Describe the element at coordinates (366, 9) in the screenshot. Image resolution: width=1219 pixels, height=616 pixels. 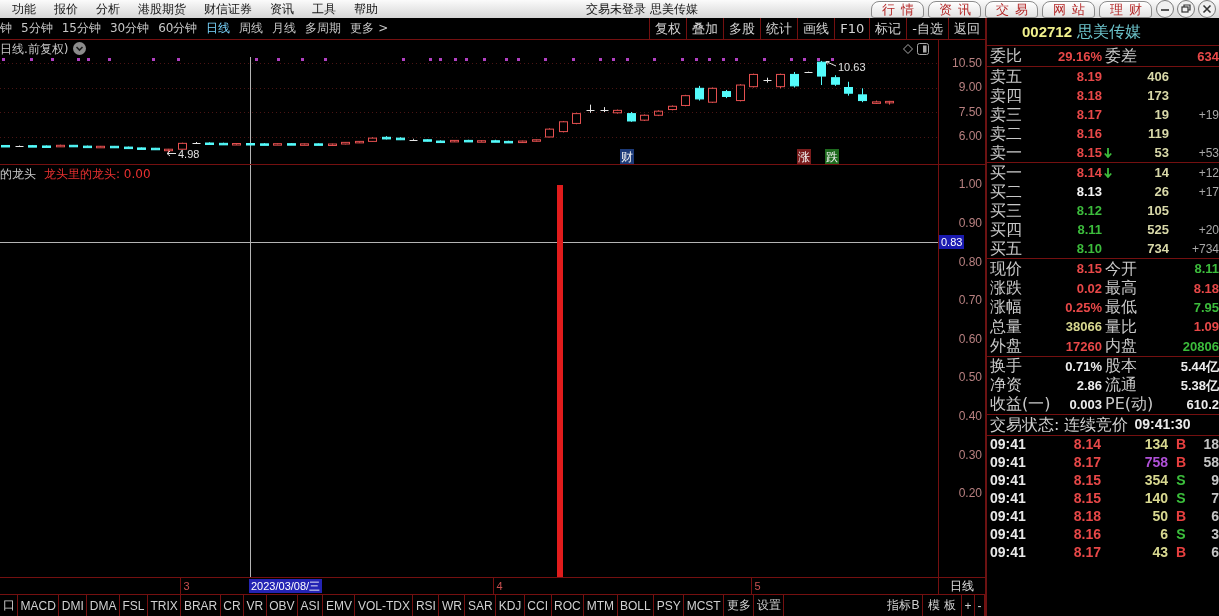
I see `menu-item: 帮助` at that location.